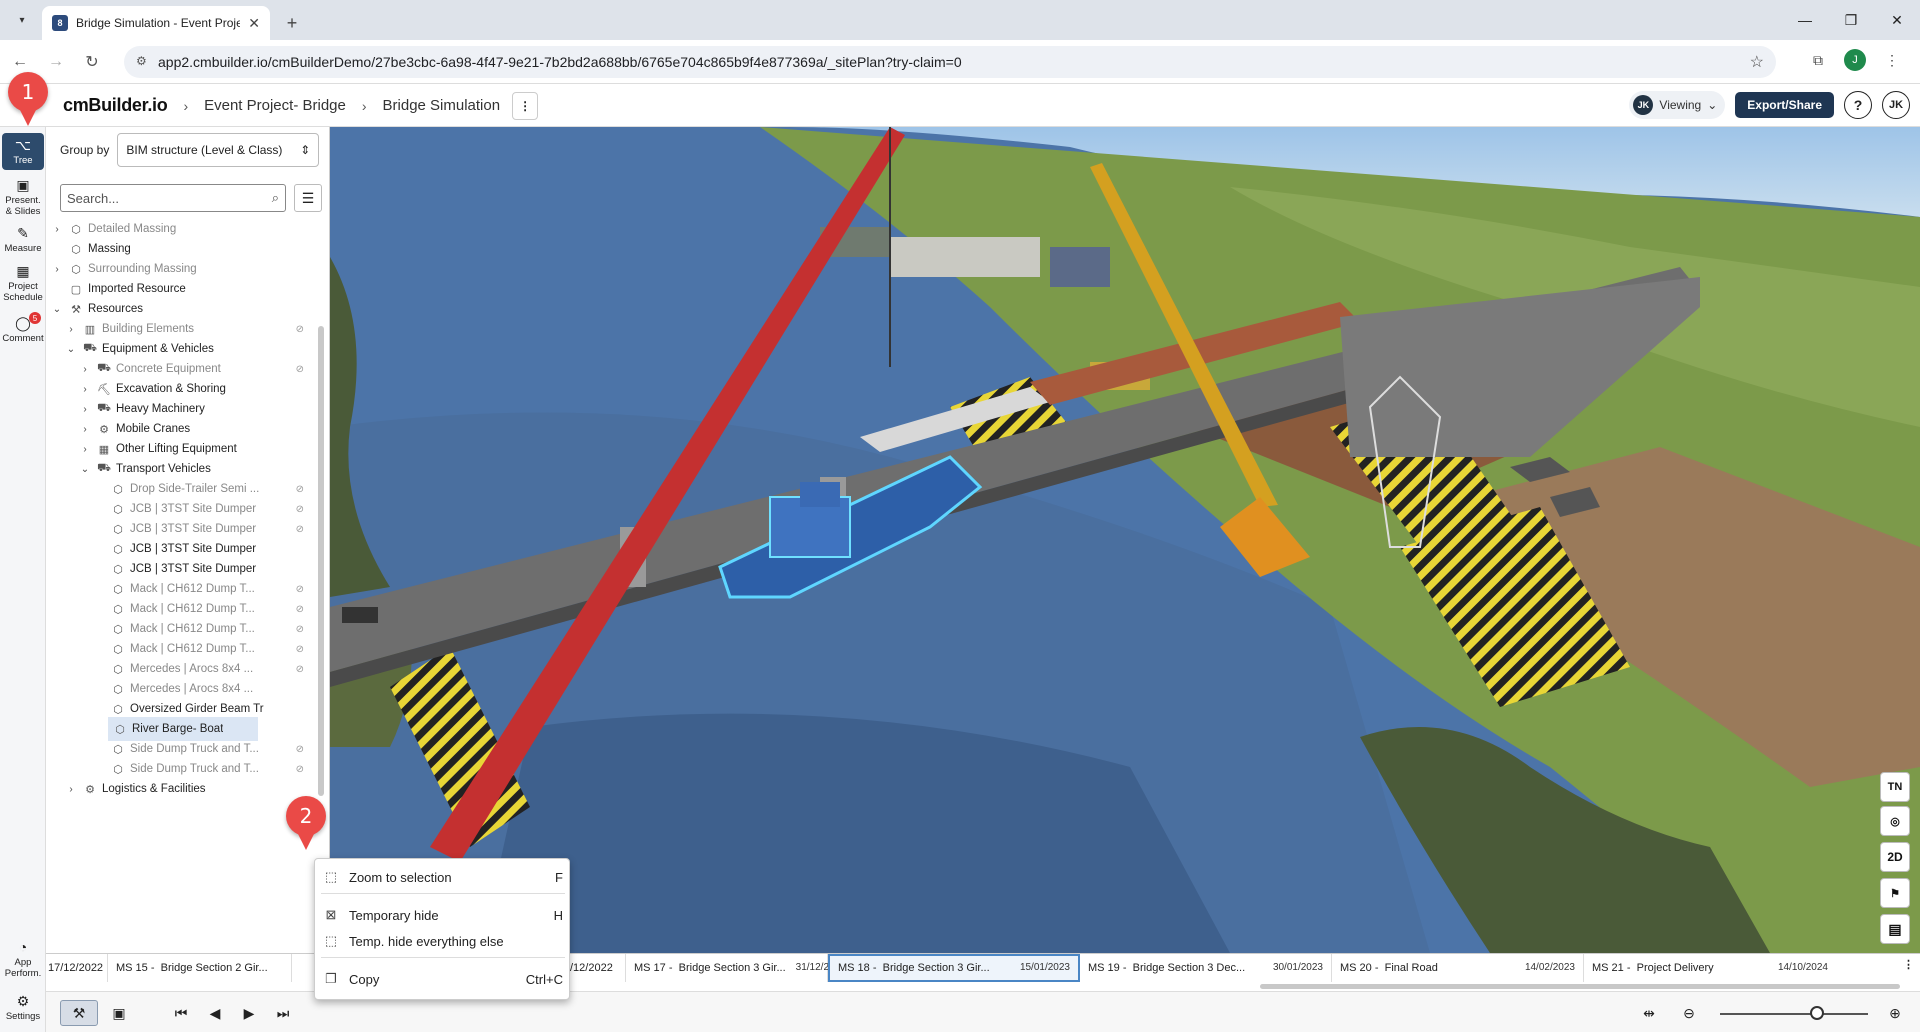 This screenshot has height=1032, width=1920. I want to click on forward-icon: →, so click(56, 62).